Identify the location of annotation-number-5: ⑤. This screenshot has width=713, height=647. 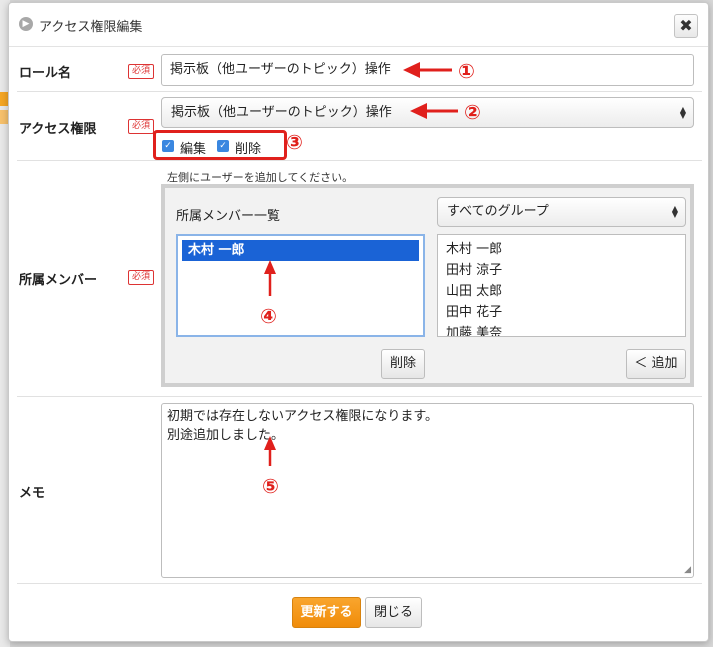
(270, 486).